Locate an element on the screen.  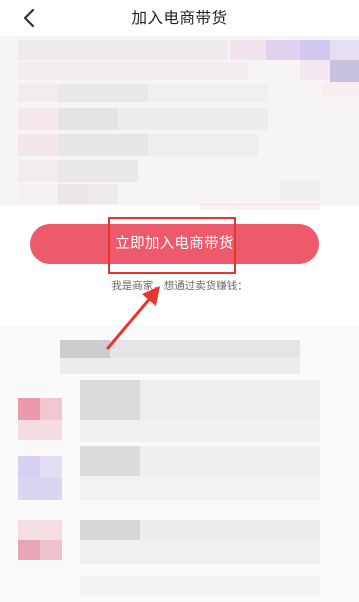
nav-bar: 加入电商带货 is located at coordinates (179, 18).